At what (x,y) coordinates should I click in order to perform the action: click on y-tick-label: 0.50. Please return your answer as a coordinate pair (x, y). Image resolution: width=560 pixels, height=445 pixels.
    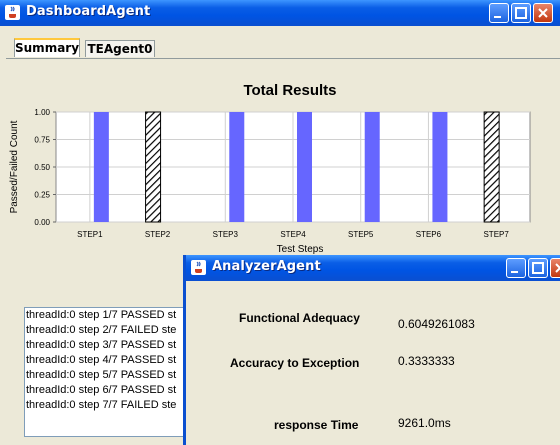
    Looking at the image, I should click on (42, 167).